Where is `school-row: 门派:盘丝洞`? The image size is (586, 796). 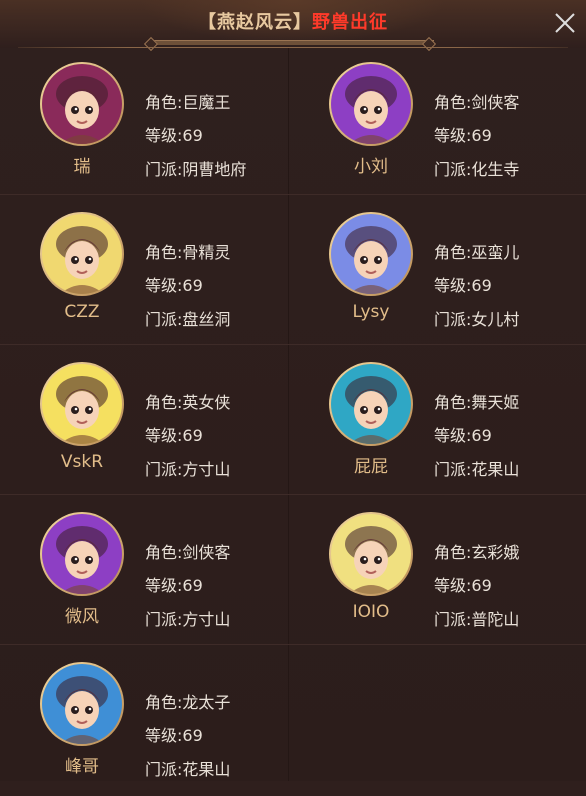
school-row: 门派:盘丝洞 is located at coordinates (187, 318).